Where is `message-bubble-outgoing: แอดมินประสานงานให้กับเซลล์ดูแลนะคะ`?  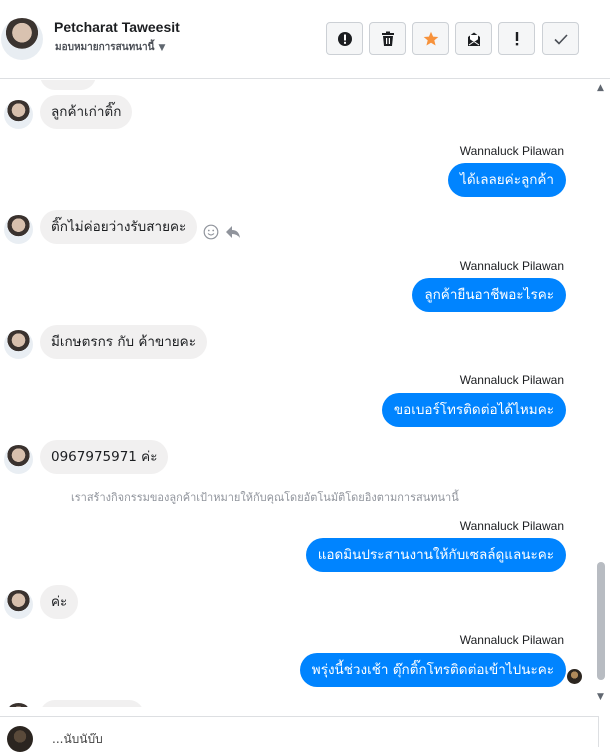
message-bubble-outgoing: แอดมินประสานงานให้กับเซลล์ดูแลนะคะ is located at coordinates (435, 555).